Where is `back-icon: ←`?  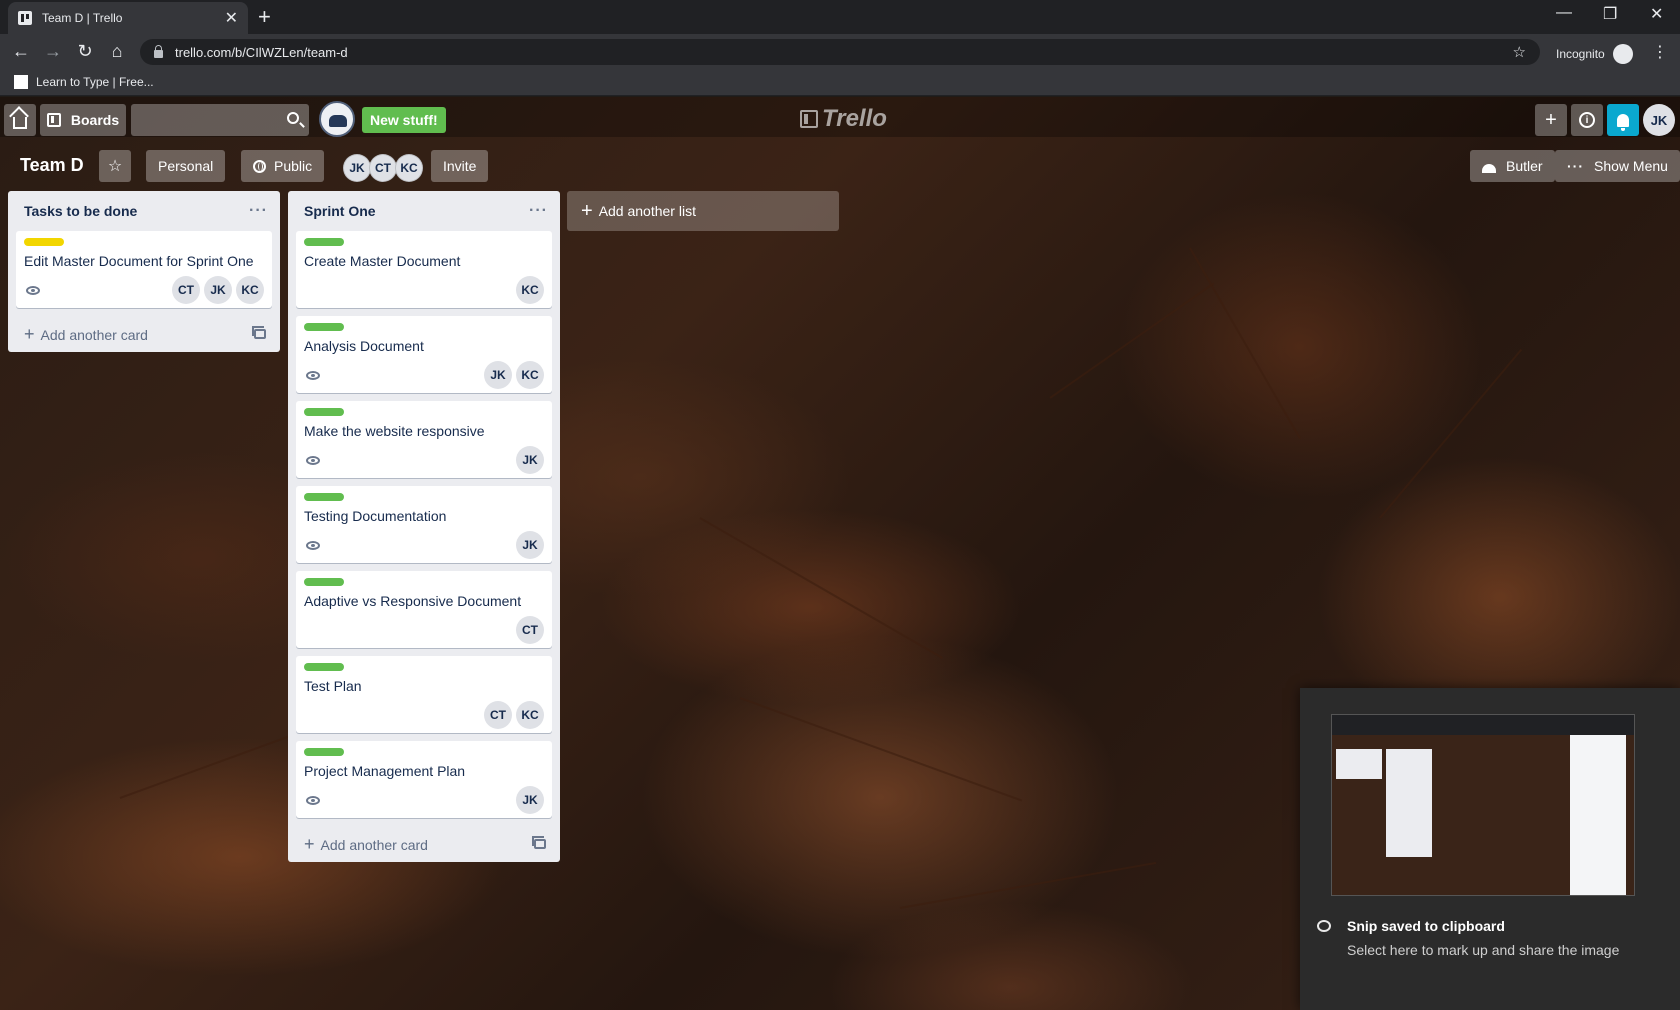 back-icon: ← is located at coordinates (21, 51).